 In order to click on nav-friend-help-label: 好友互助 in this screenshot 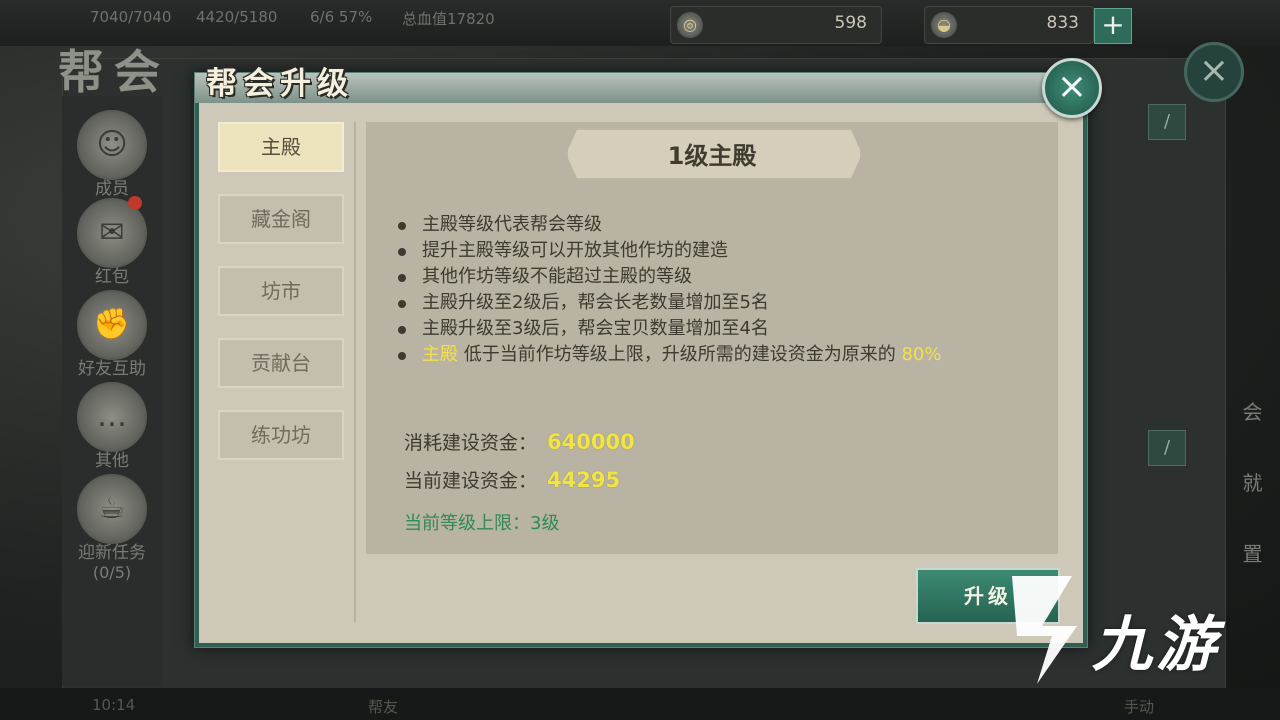, I will do `click(112, 369)`.